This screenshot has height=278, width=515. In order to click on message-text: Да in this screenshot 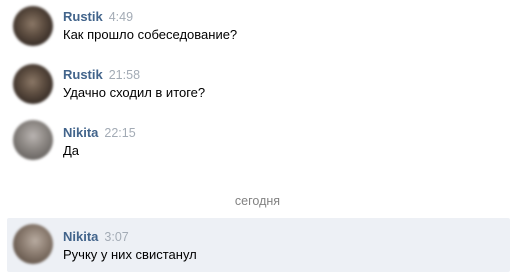, I will do `click(71, 150)`.